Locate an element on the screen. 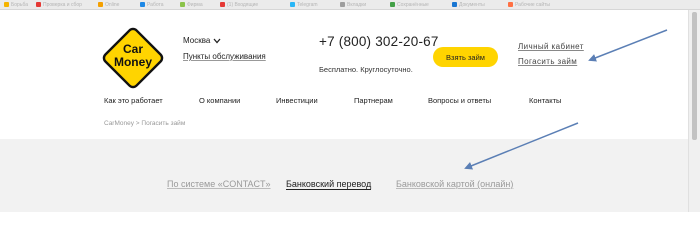 The width and height of the screenshot is (700, 240). bookmark-label: Борьба is located at coordinates (19, 4).